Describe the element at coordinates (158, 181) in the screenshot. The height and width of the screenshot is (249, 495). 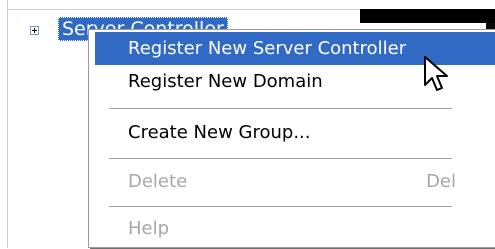
I see `menu-item-label: Delete` at that location.